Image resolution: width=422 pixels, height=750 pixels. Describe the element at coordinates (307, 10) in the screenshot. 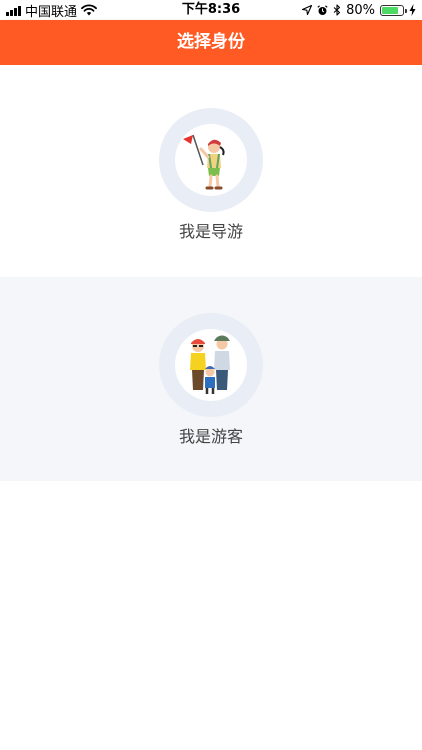

I see `location-arrow-icon` at that location.